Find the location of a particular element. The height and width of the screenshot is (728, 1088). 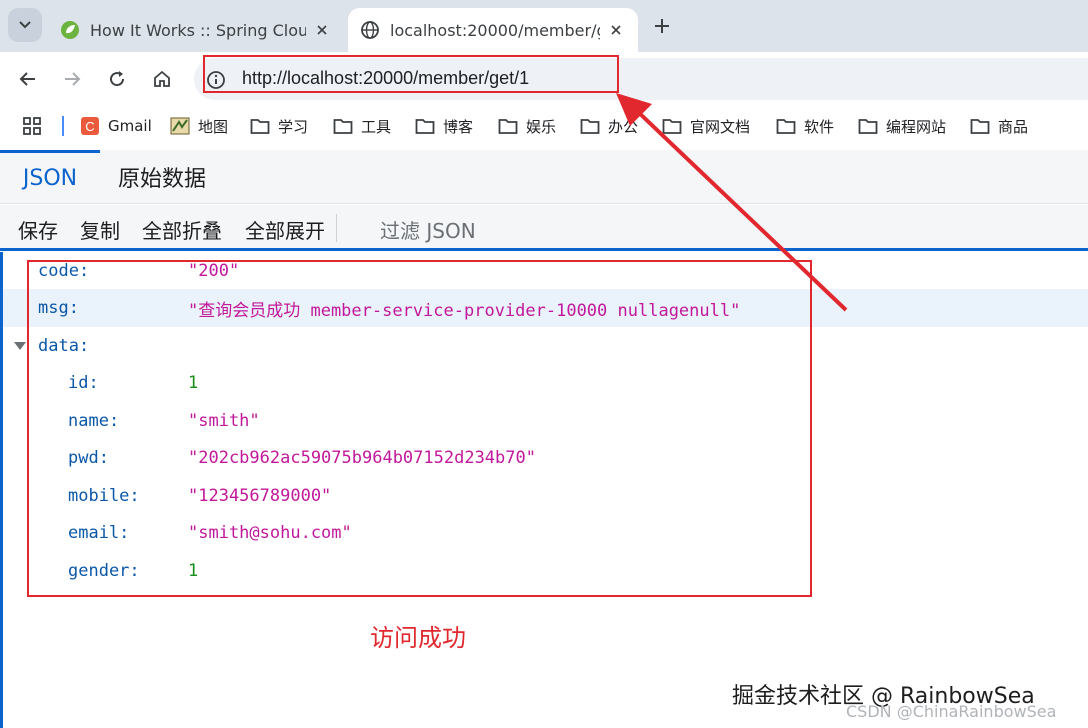

watermark-csdn: CSDN @ChinaRainbowSea is located at coordinates (951, 711).